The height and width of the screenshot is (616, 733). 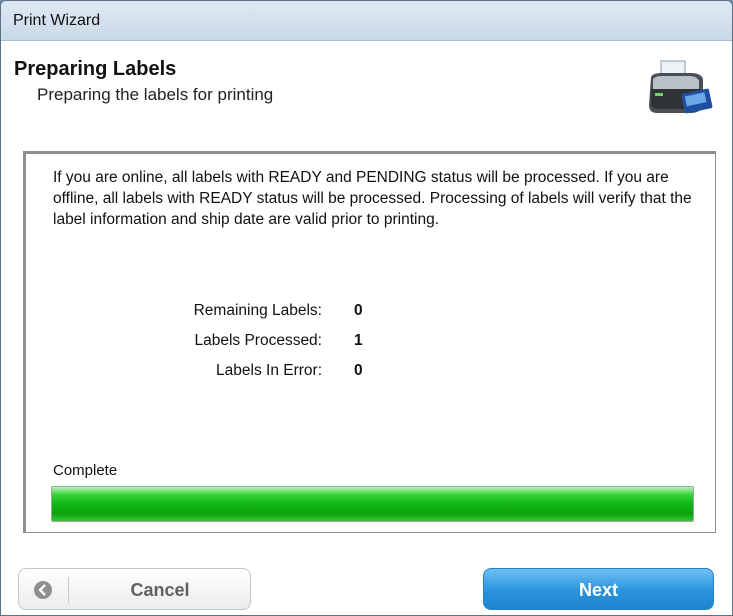 I want to click on progress-bar-fill, so click(x=372, y=504).